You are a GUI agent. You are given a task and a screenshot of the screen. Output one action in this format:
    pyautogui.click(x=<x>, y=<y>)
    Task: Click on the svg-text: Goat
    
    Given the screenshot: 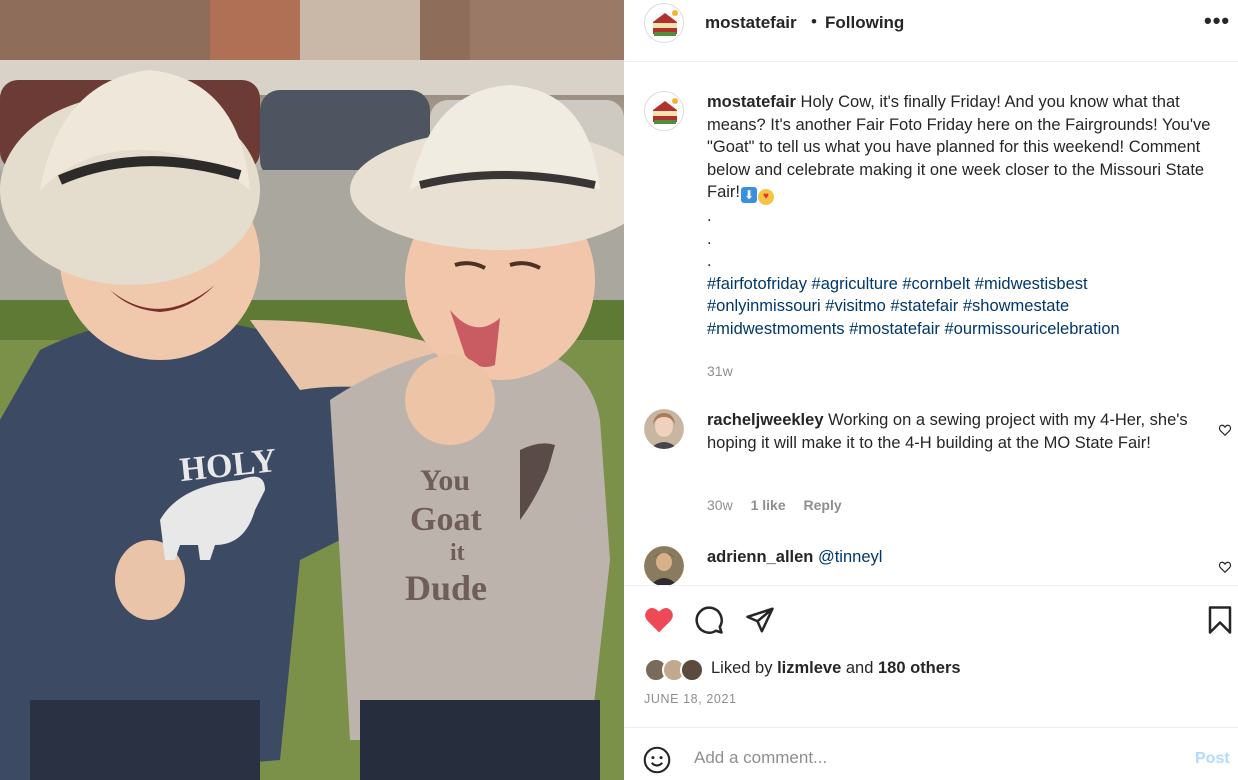 What is the action you would take?
    pyautogui.click(x=446, y=519)
    